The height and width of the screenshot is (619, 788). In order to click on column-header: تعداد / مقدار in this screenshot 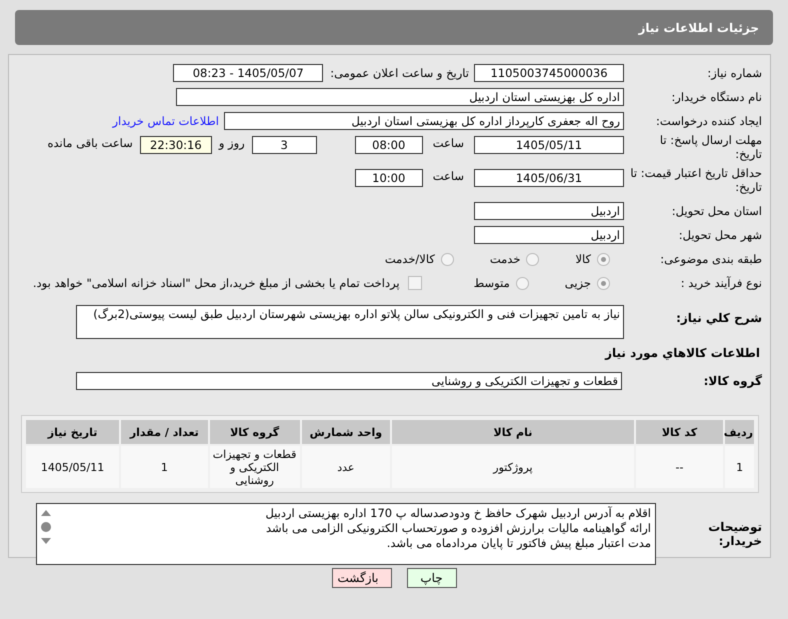, I will do `click(164, 432)`.